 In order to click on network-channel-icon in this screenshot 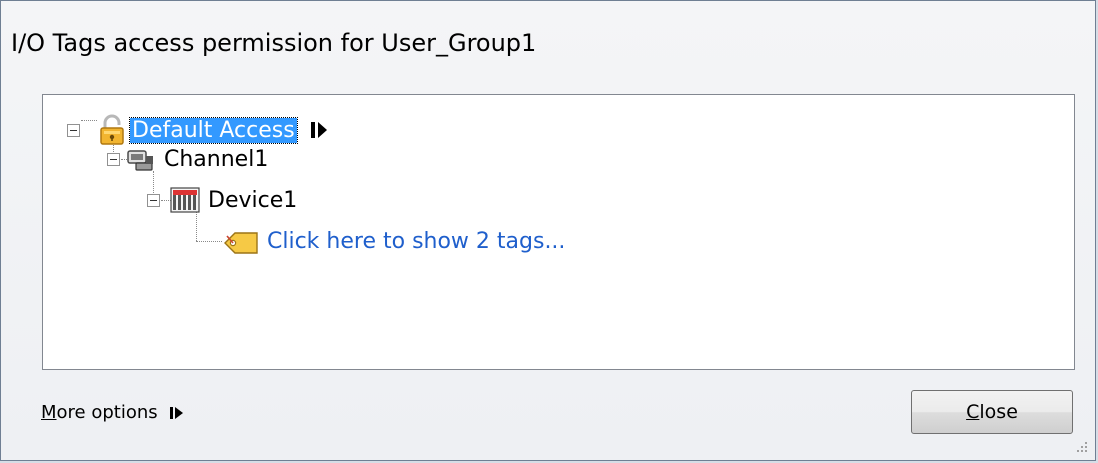, I will do `click(140, 160)`.